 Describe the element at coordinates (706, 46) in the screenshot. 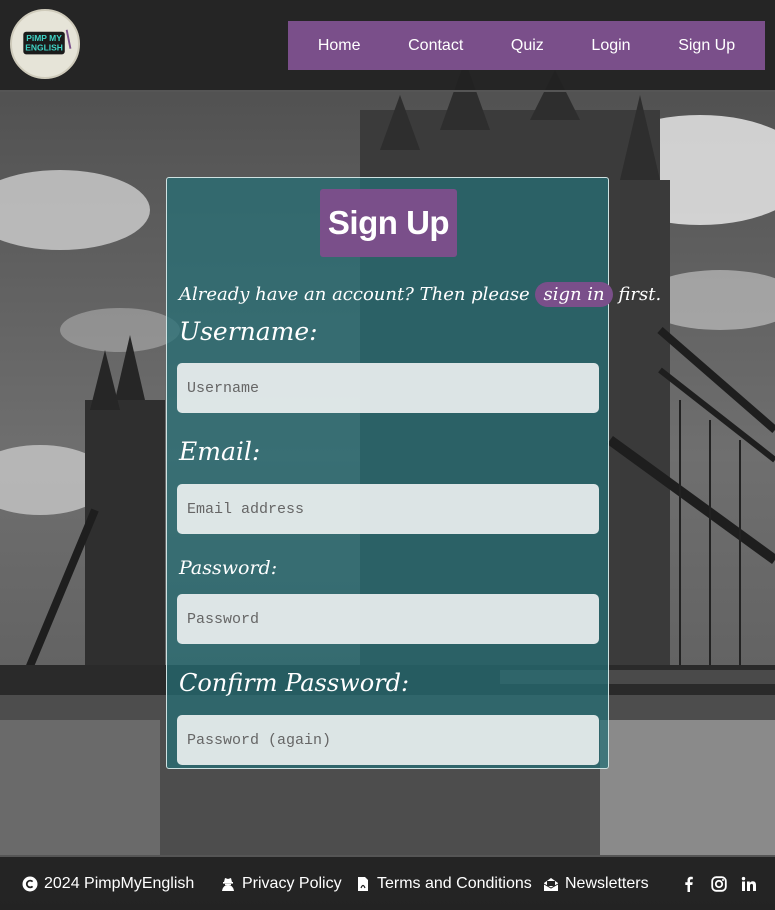

I see `nav-signup-link: Sign Up` at that location.